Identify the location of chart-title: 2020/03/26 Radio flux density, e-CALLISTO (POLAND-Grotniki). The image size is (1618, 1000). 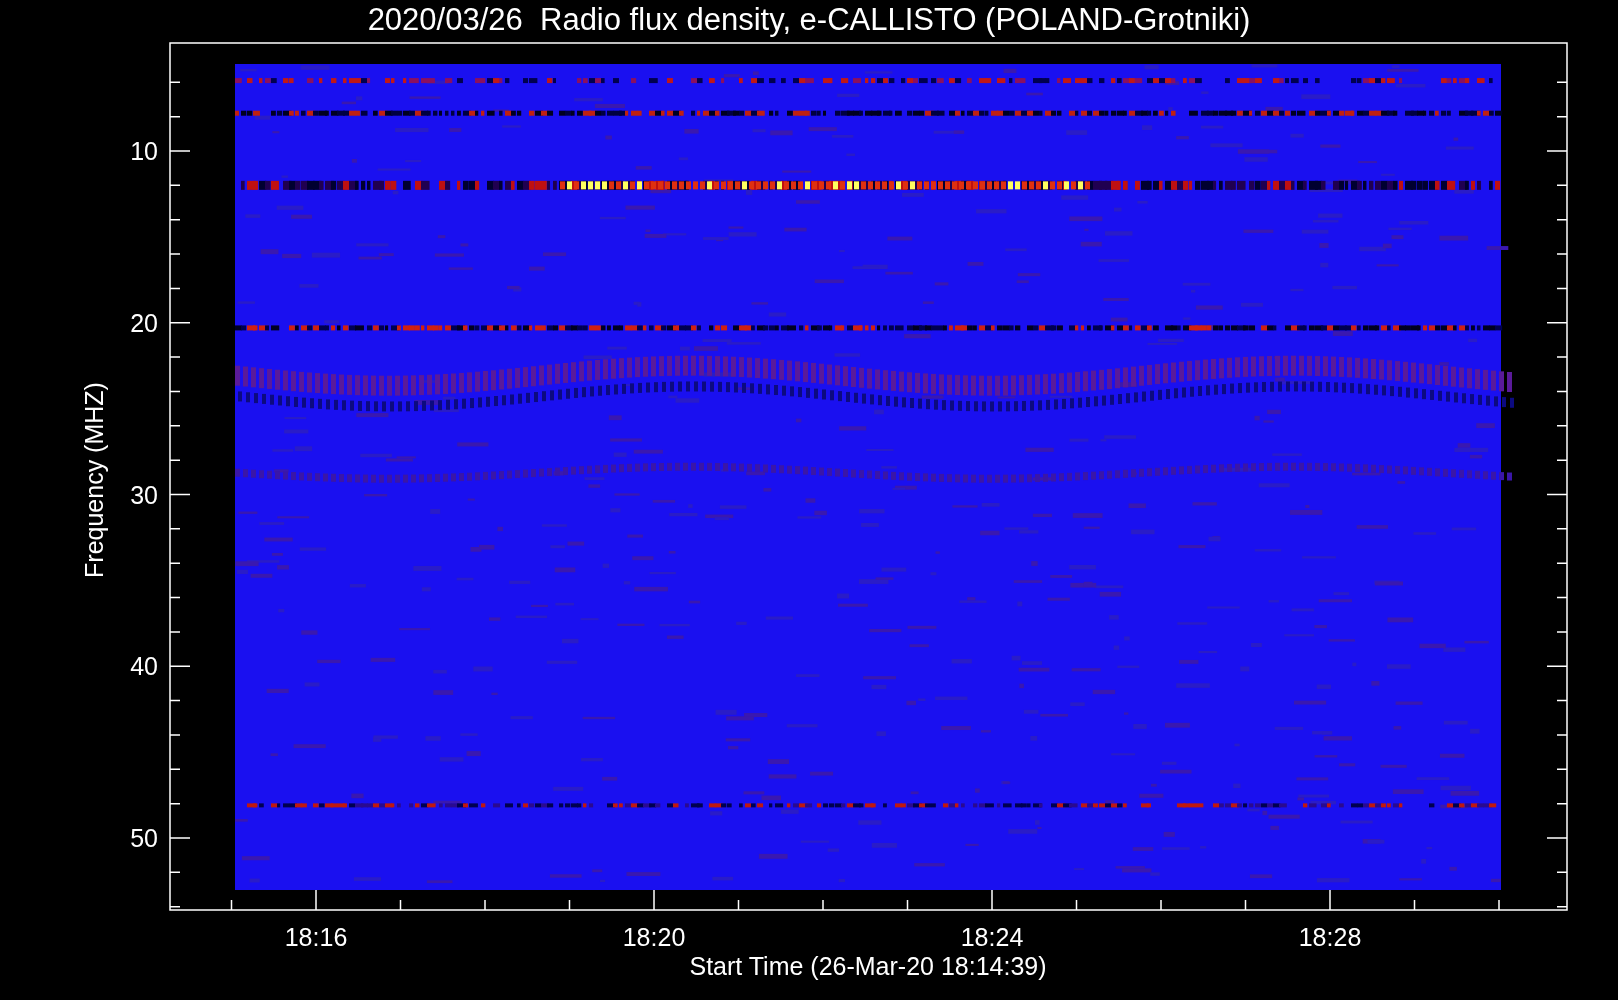
(809, 19).